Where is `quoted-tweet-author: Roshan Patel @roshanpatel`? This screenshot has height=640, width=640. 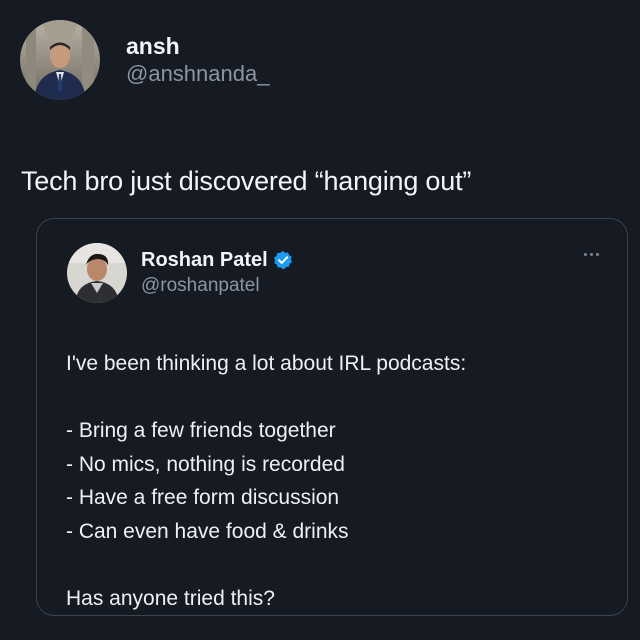
quoted-tweet-author: Roshan Patel @roshanpatel is located at coordinates (180, 273).